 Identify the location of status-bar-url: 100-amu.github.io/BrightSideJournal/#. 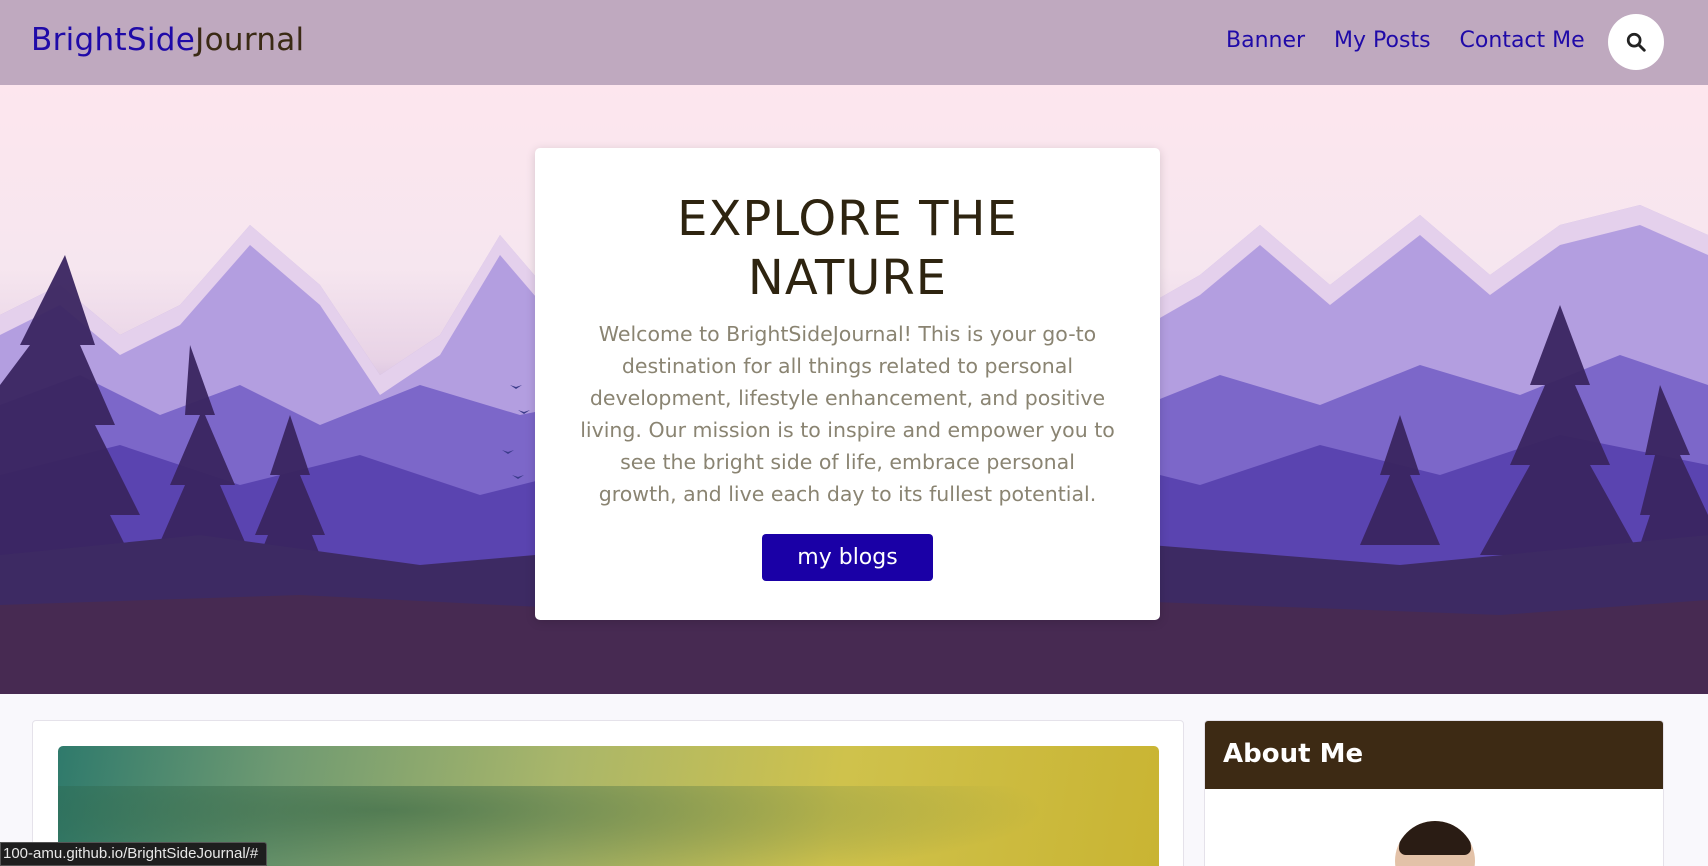
(134, 854).